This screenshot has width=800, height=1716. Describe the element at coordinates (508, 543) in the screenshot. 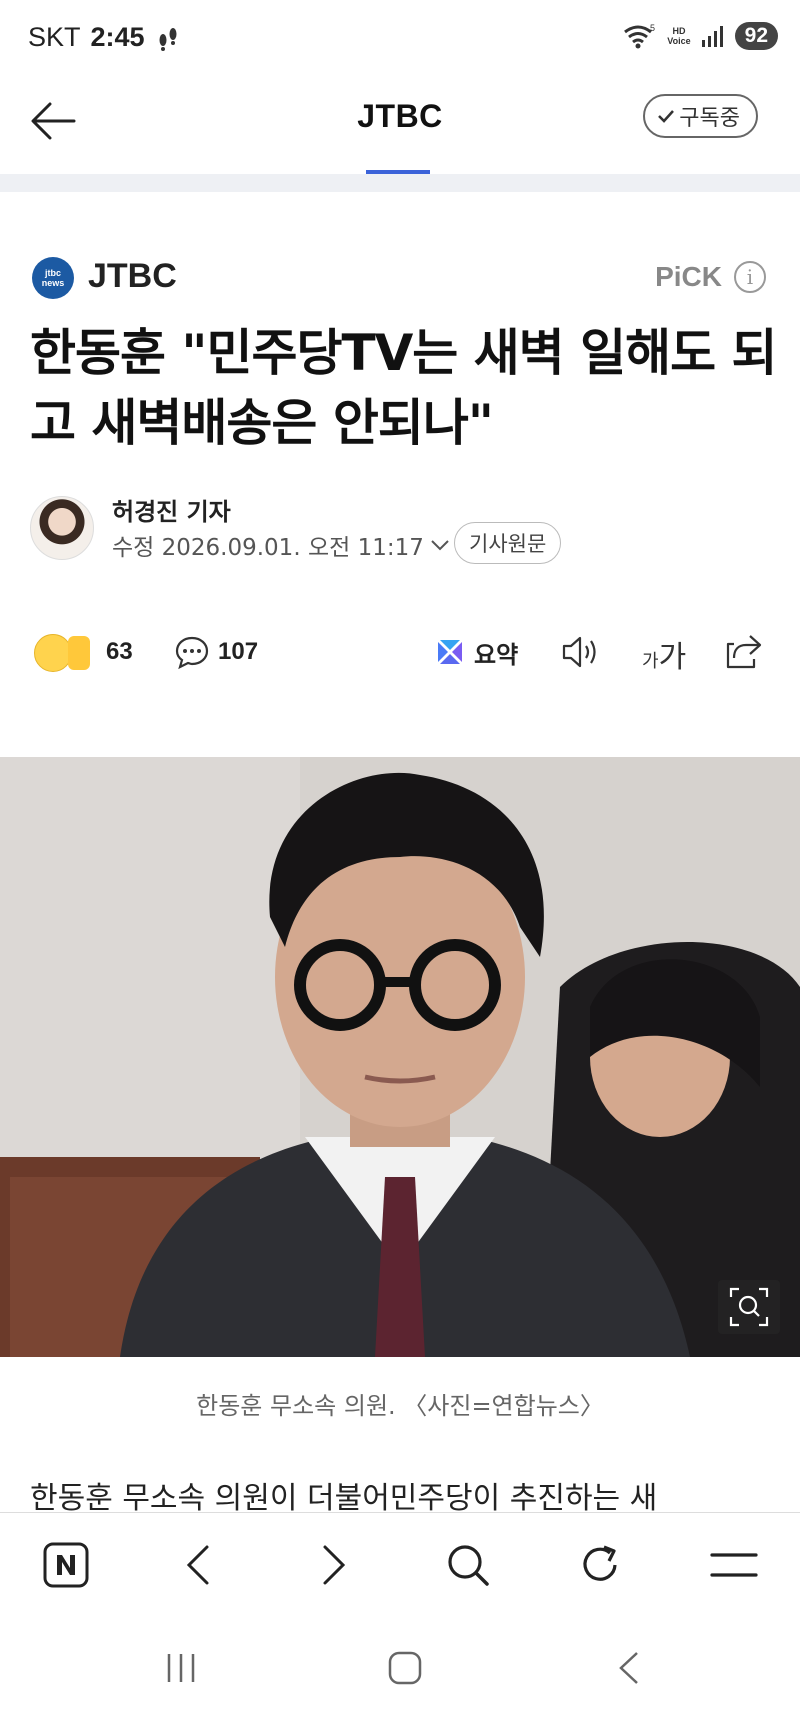

I see `original-article-button: 기사원문` at that location.